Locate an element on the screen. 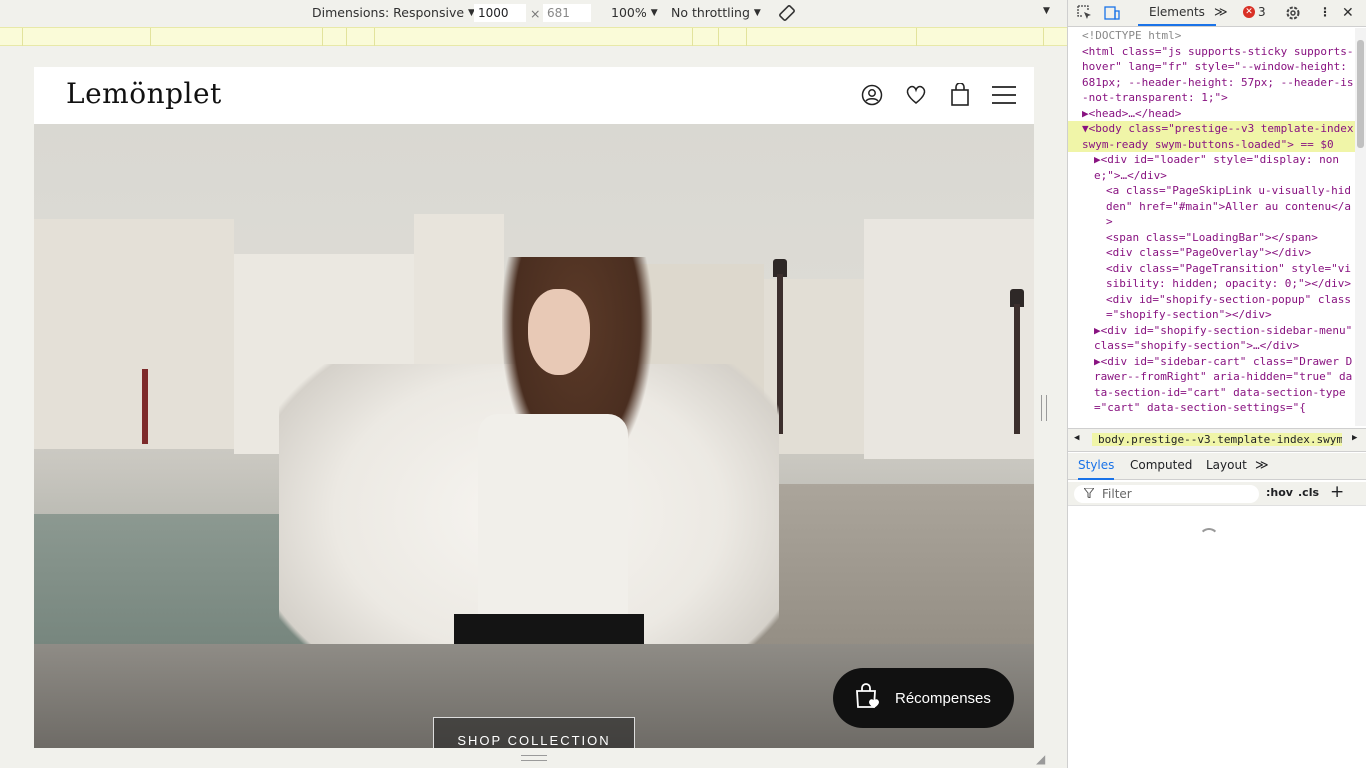  rotate-icon is located at coordinates (787, 13).